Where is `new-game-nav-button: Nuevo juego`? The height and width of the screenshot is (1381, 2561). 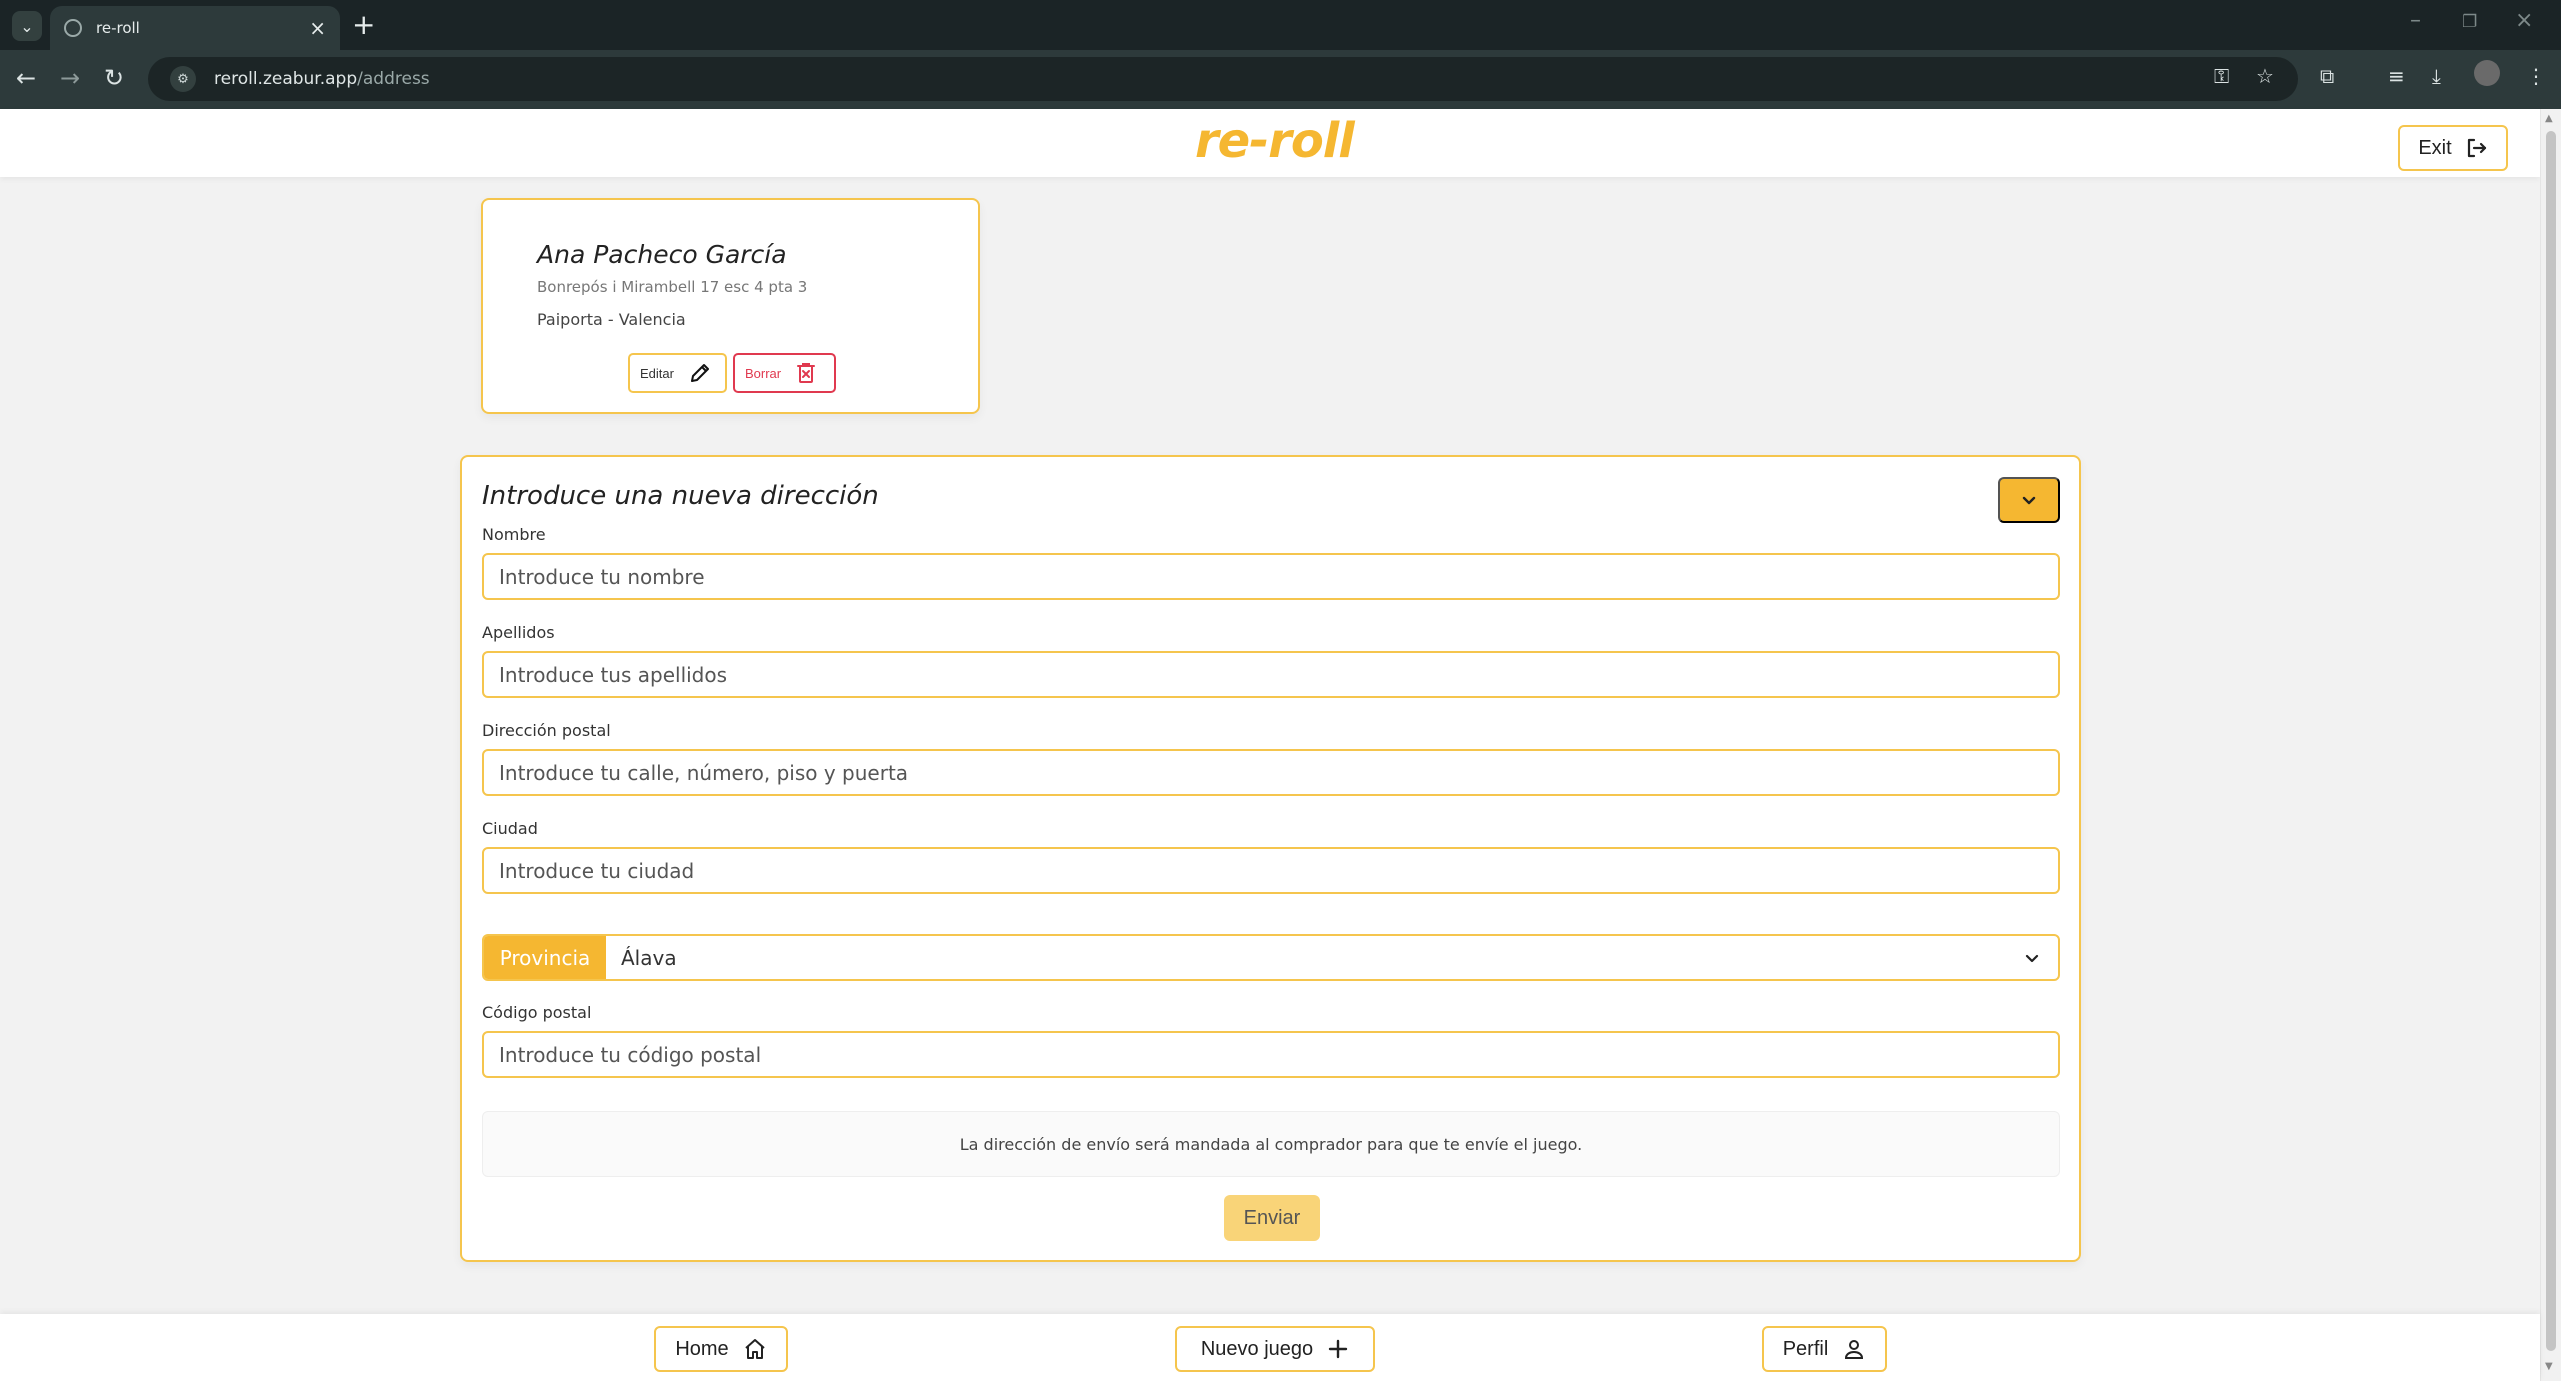
new-game-nav-button: Nuevo juego is located at coordinates (1275, 1349).